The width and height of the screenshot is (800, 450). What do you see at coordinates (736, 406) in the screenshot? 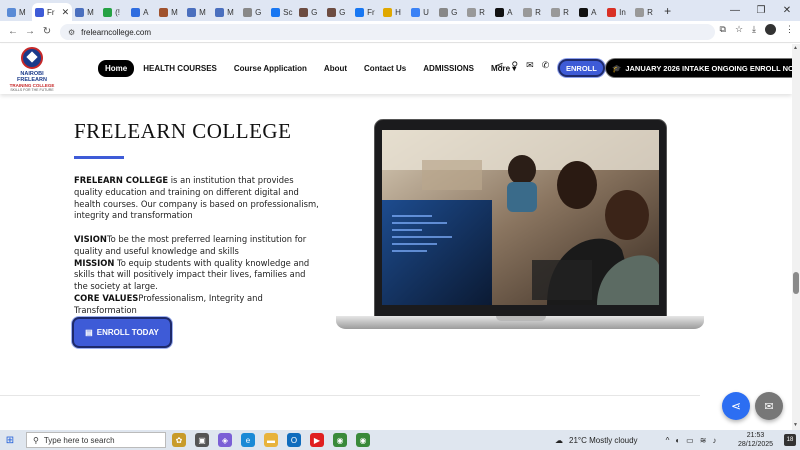
I see `floating-share-button: ⋖` at bounding box center [736, 406].